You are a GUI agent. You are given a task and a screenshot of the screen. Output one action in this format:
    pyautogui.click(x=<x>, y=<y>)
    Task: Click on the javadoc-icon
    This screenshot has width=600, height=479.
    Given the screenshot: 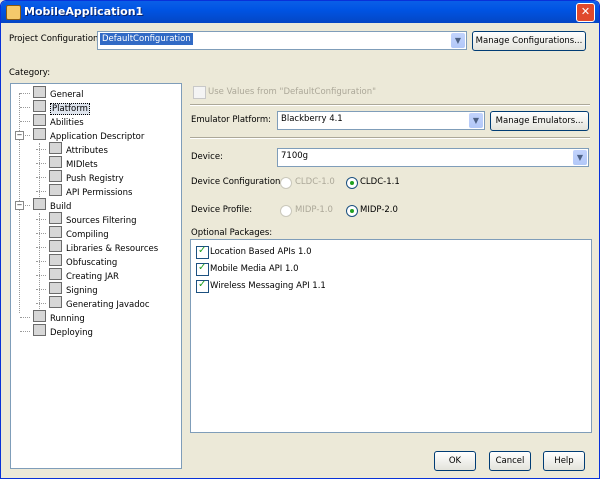 What is the action you would take?
    pyautogui.click(x=55, y=302)
    